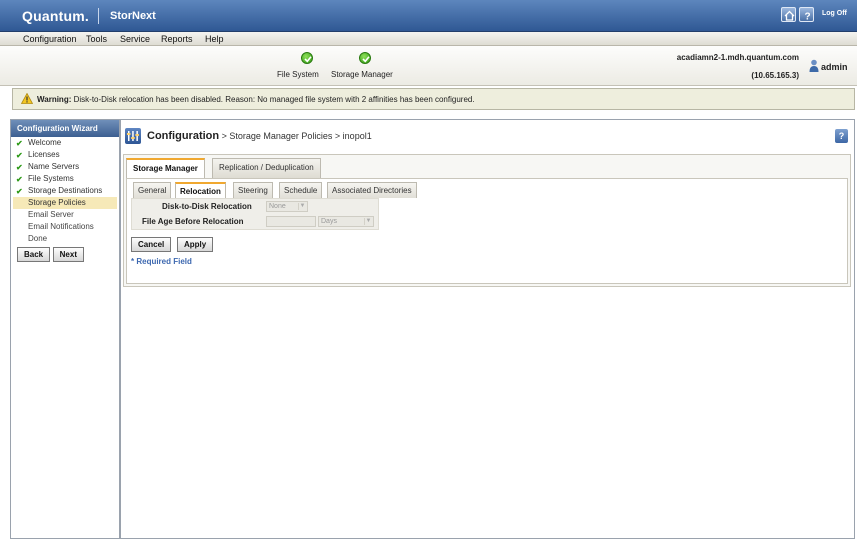 Image resolution: width=857 pixels, height=542 pixels. I want to click on back-button: Back, so click(34, 254).